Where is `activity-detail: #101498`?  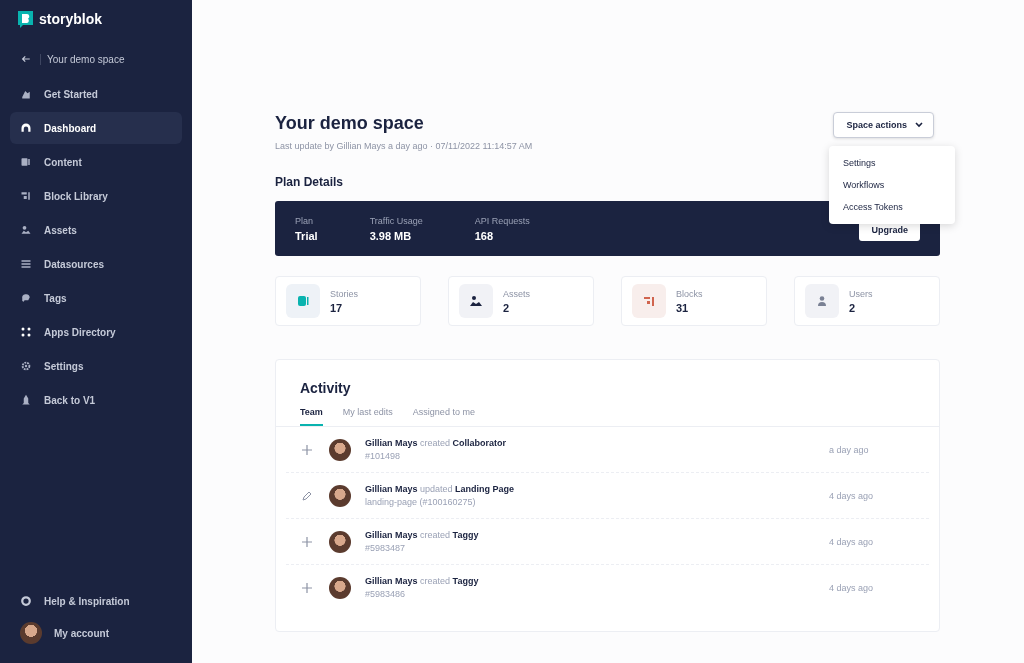
activity-detail: #101498 is located at coordinates (383, 456).